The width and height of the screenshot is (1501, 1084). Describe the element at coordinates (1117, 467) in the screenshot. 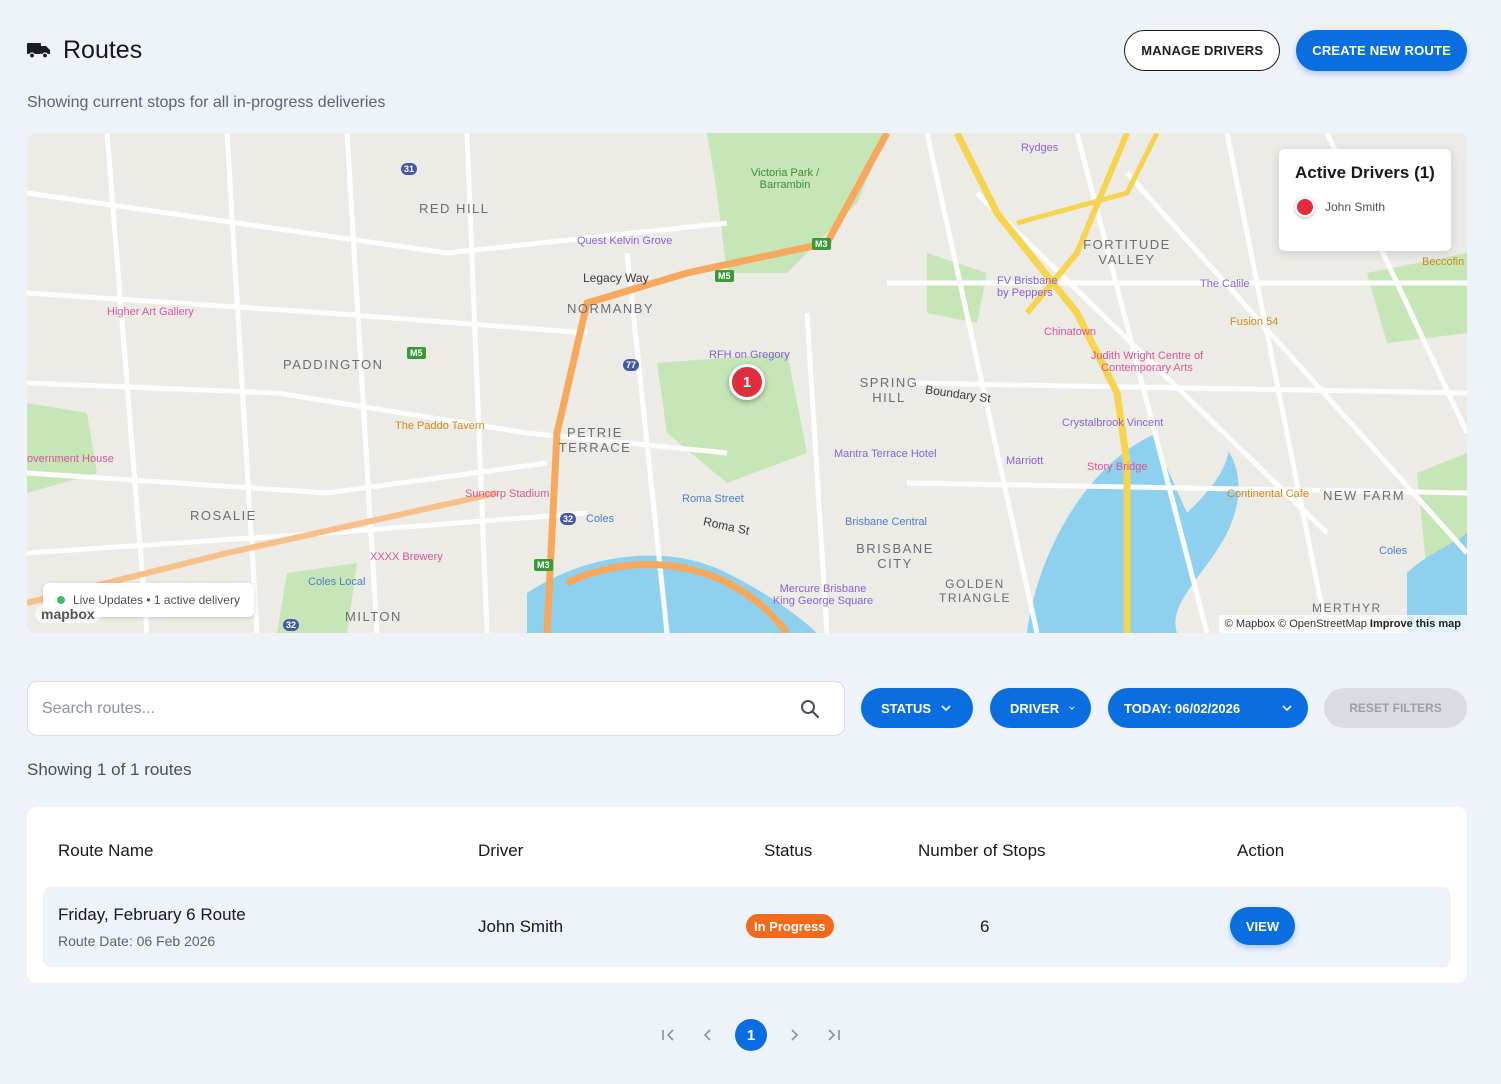

I see `poi-story-bridge: Story Bridge` at that location.